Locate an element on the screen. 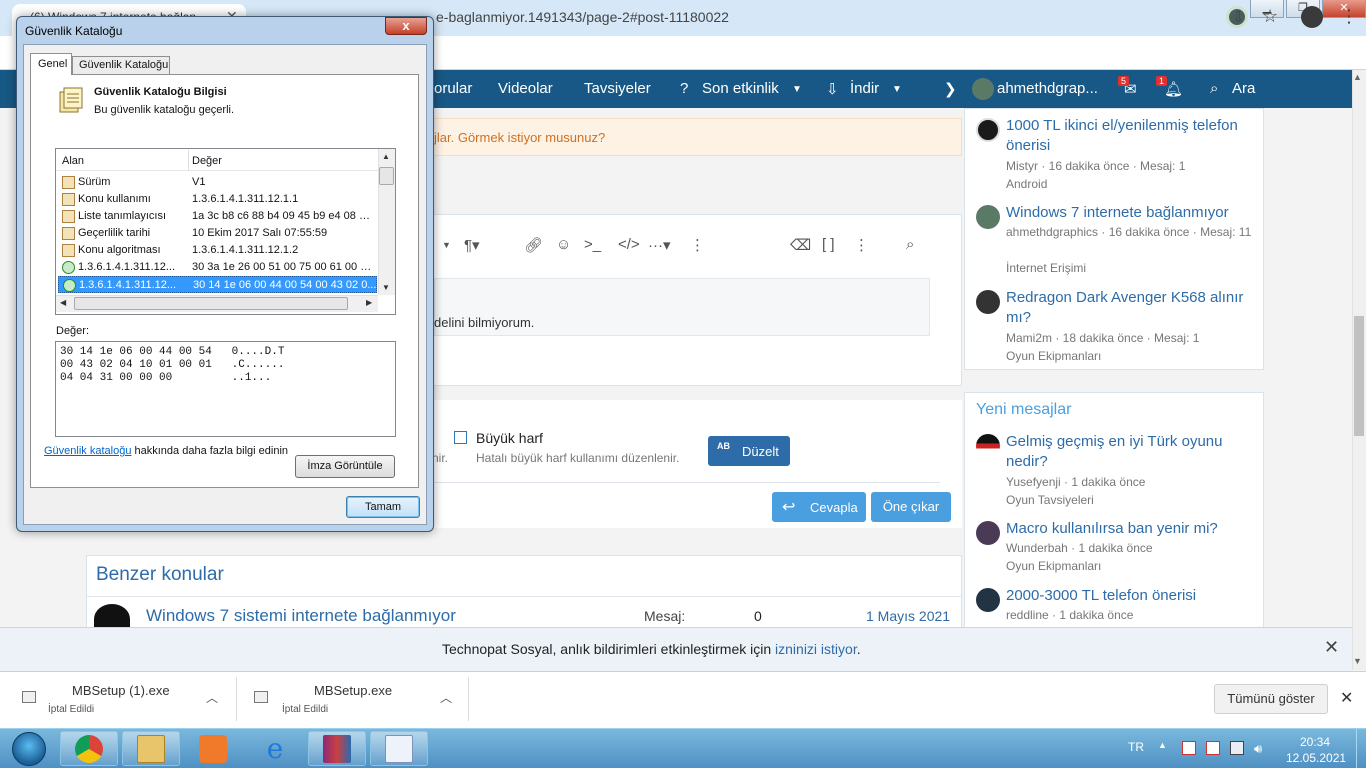 This screenshot has height=768, width=1366. reply-button: ↩ Cevapla is located at coordinates (819, 507).